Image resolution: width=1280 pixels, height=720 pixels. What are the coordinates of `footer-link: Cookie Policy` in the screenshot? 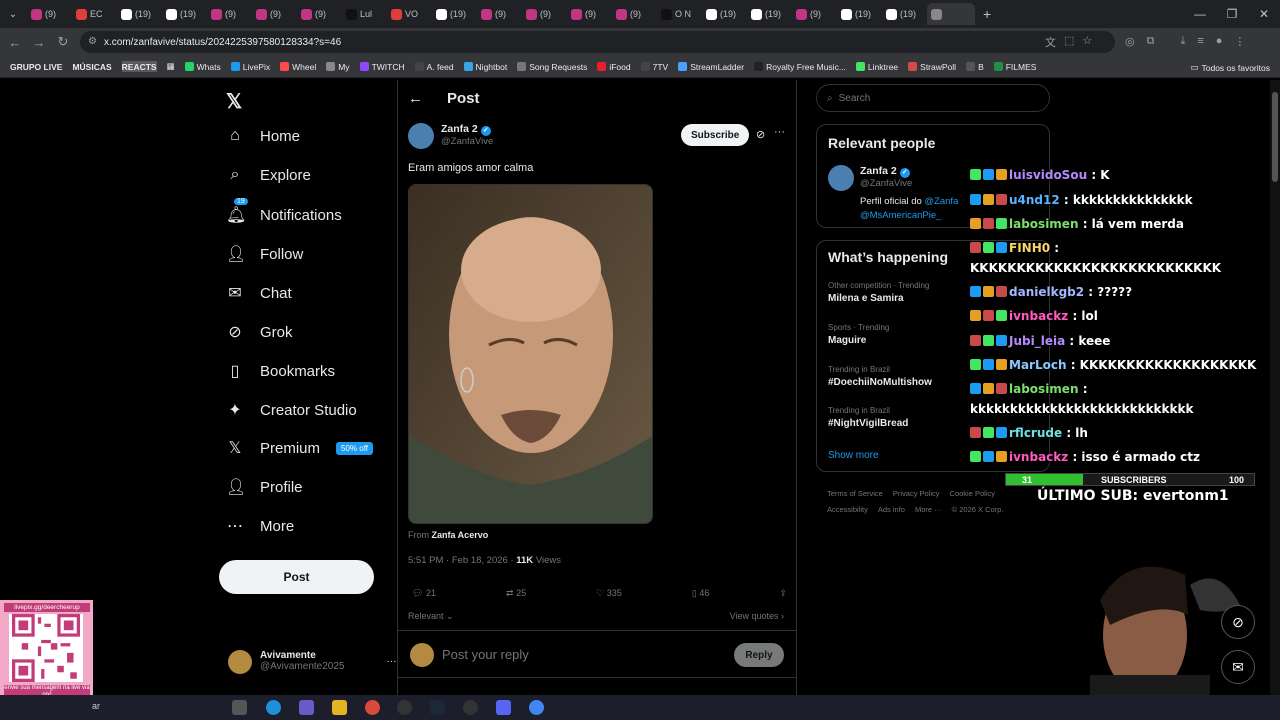 It's located at (972, 493).